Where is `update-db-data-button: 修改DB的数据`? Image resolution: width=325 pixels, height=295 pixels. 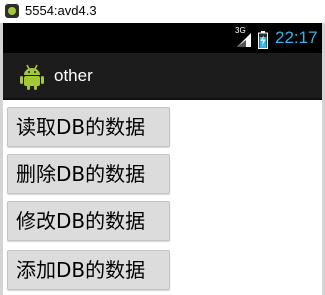 update-db-data-button: 修改DB的数据 is located at coordinates (88, 221).